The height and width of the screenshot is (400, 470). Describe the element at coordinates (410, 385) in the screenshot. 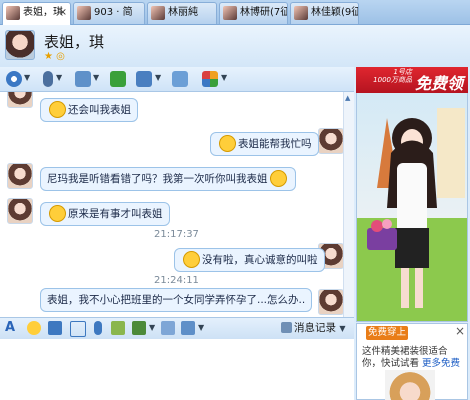

I see `ad-photo` at that location.